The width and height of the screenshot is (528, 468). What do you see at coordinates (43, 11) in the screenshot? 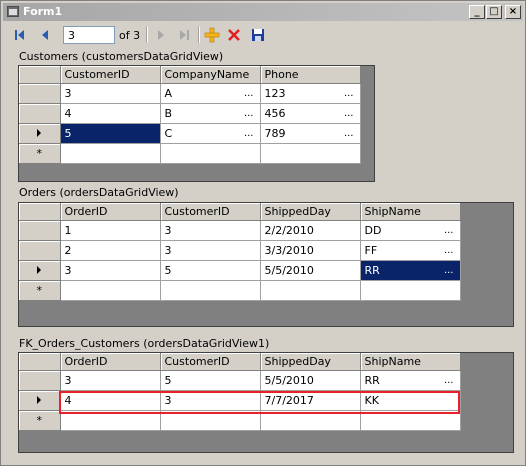
I see `window-title: Form1` at bounding box center [43, 11].